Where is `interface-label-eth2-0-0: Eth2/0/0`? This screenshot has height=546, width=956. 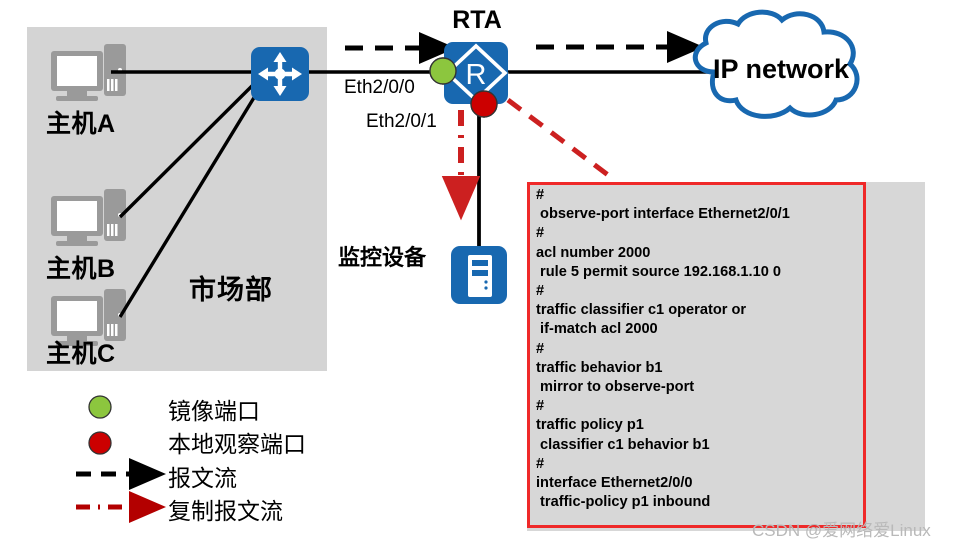 interface-label-eth2-0-0: Eth2/0/0 is located at coordinates (379, 87).